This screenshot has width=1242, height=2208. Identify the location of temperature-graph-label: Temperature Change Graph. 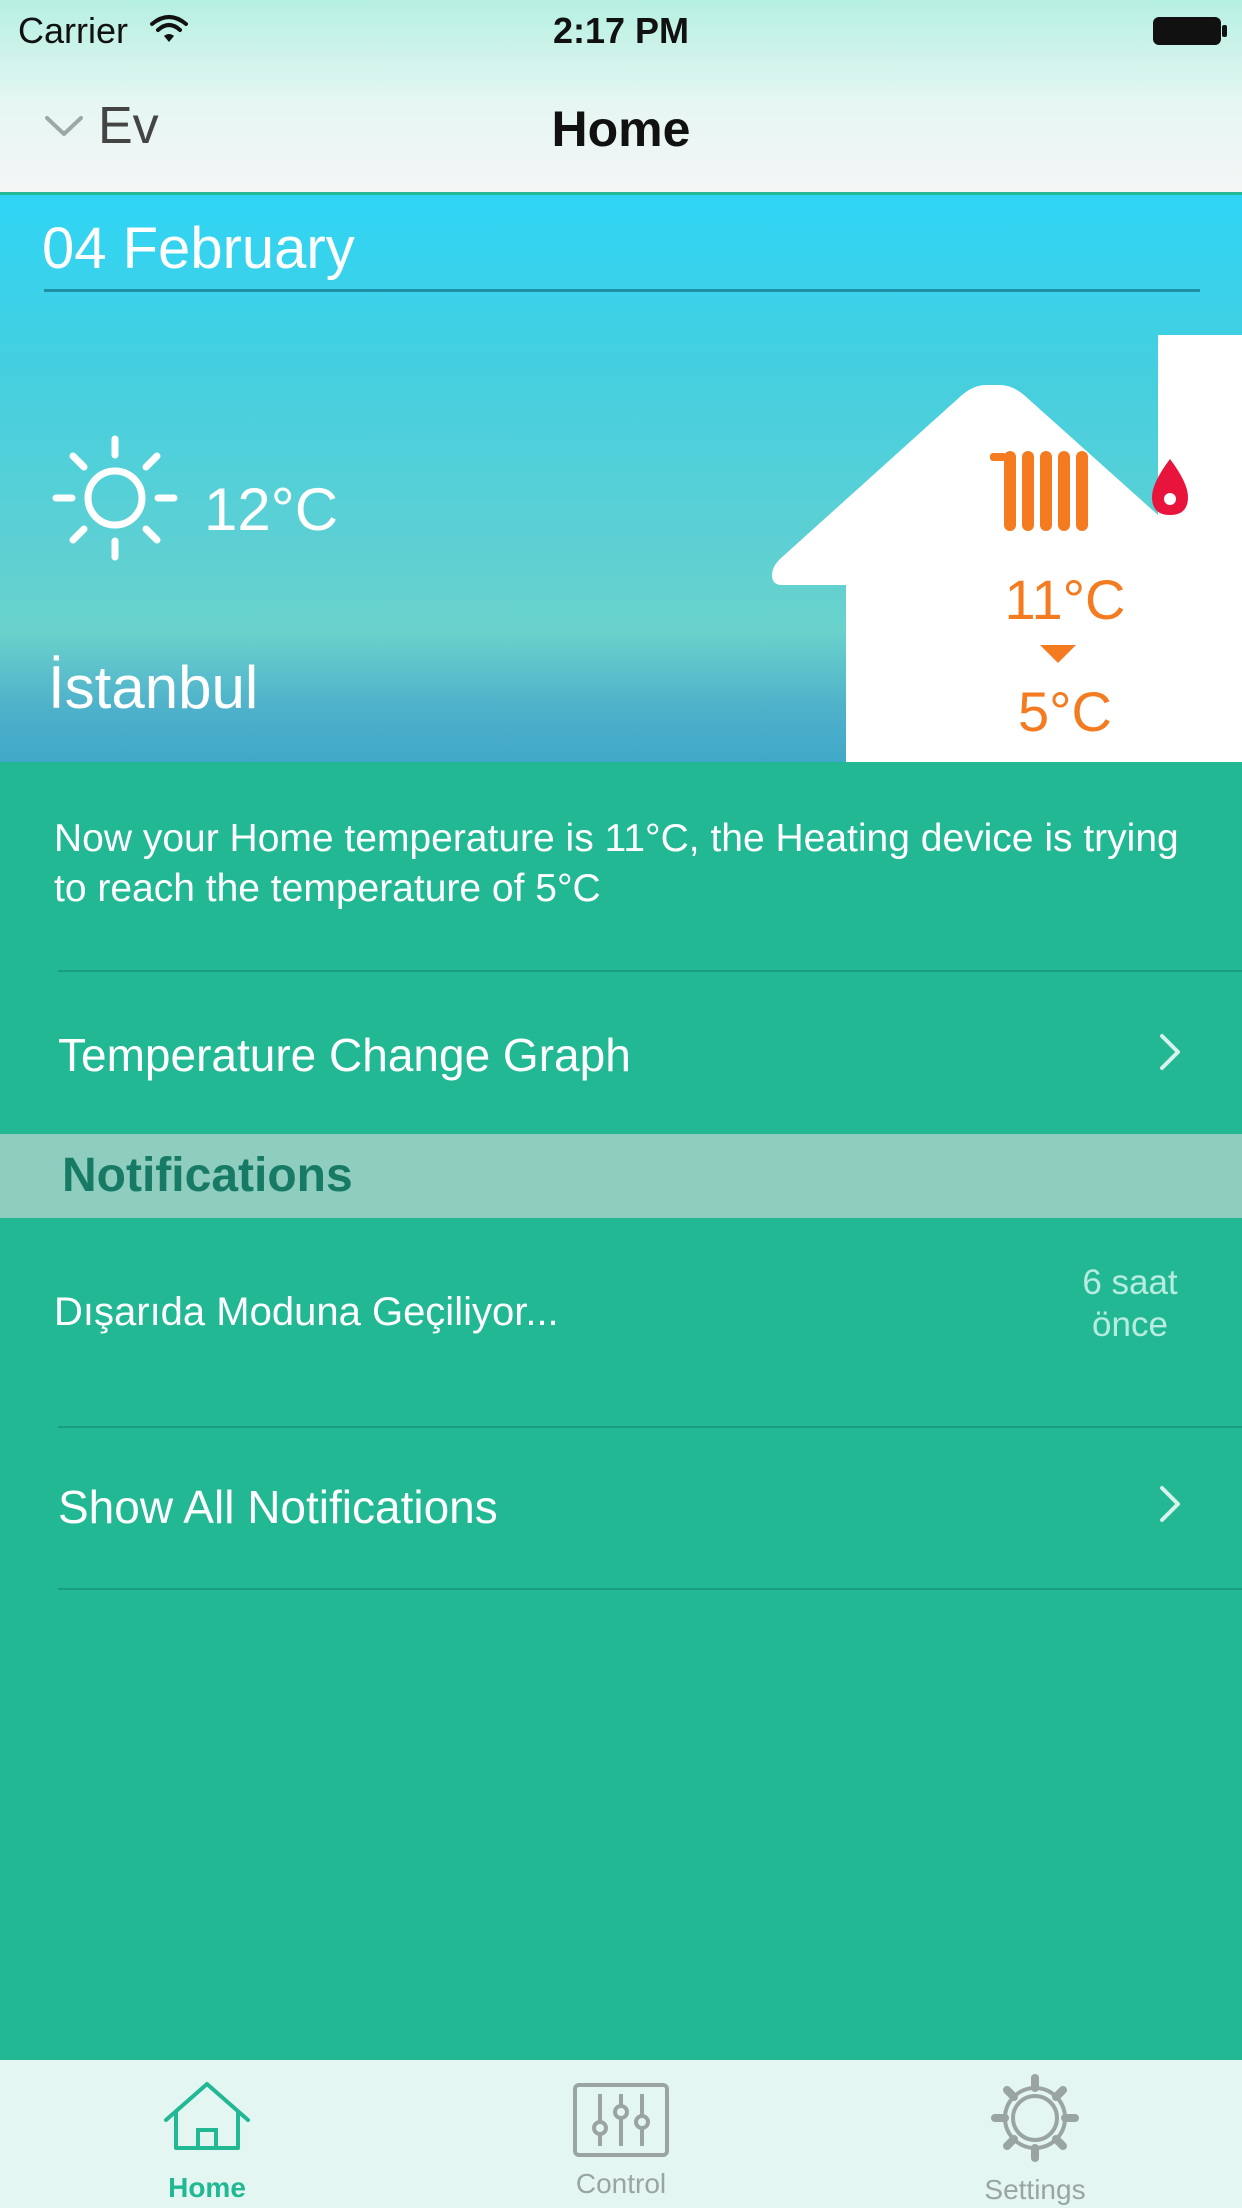
(344, 1055).